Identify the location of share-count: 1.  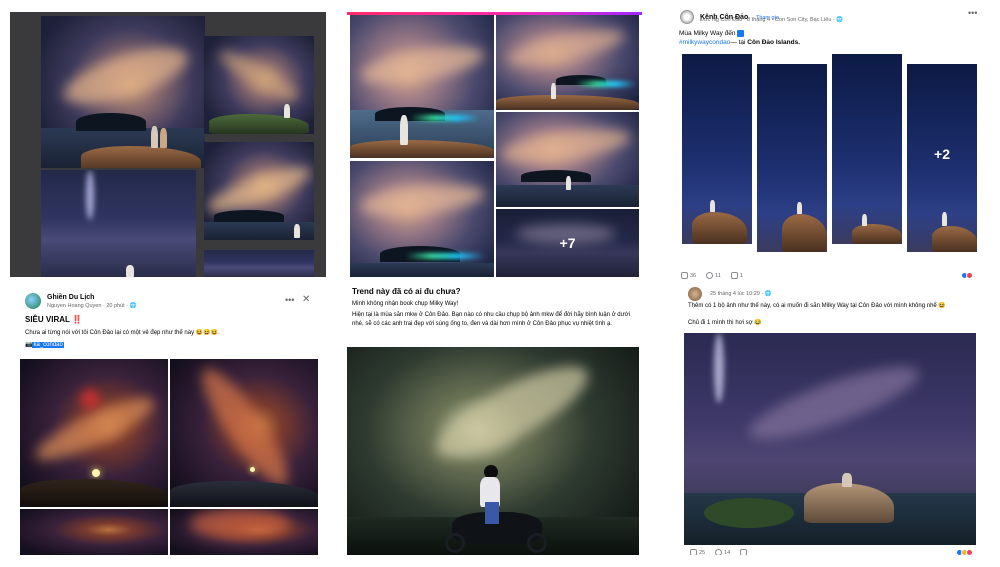
(736, 275).